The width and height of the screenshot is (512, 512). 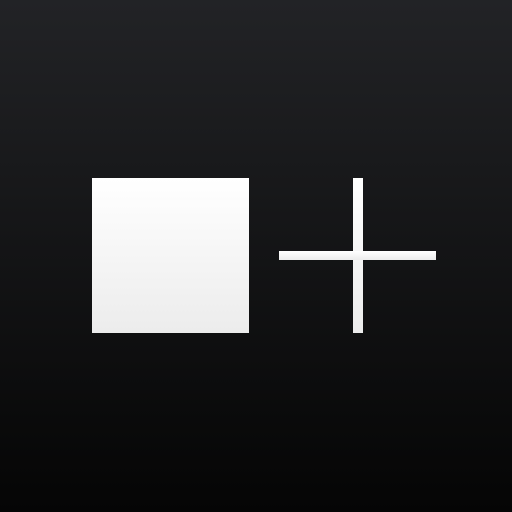 What do you see at coordinates (170, 255) in the screenshot?
I see `square-icon` at bounding box center [170, 255].